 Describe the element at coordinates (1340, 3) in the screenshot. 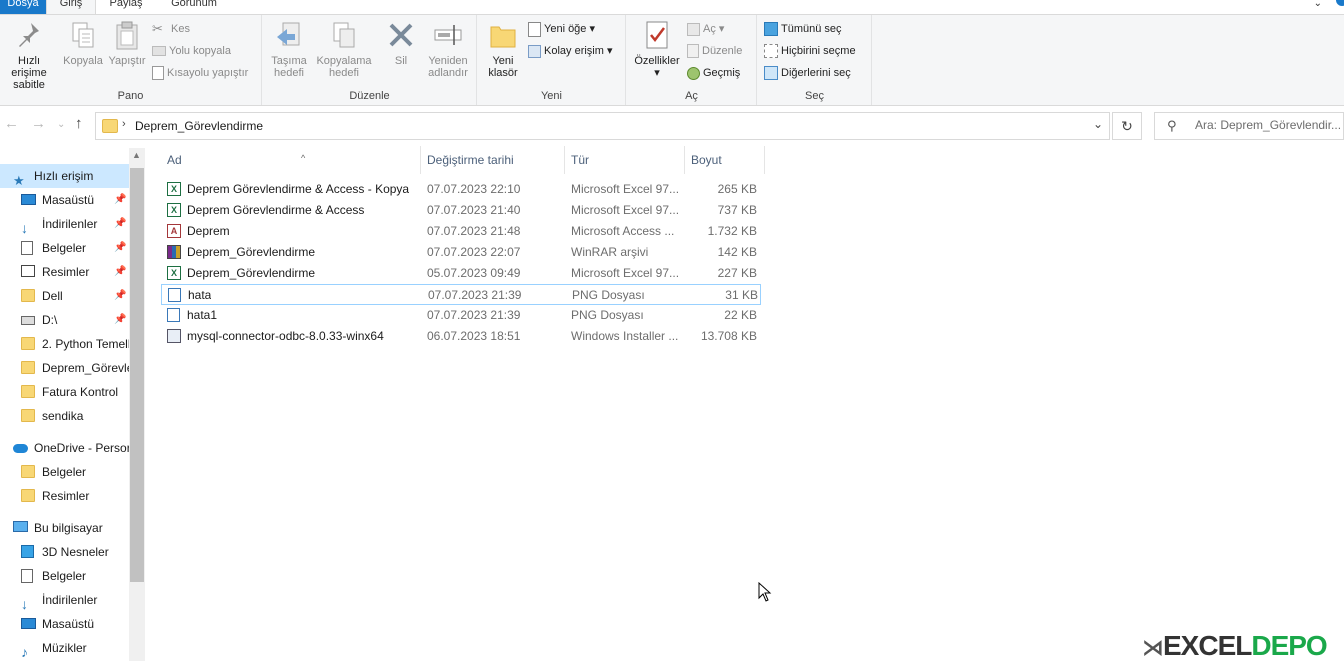

I see `help-icon` at that location.